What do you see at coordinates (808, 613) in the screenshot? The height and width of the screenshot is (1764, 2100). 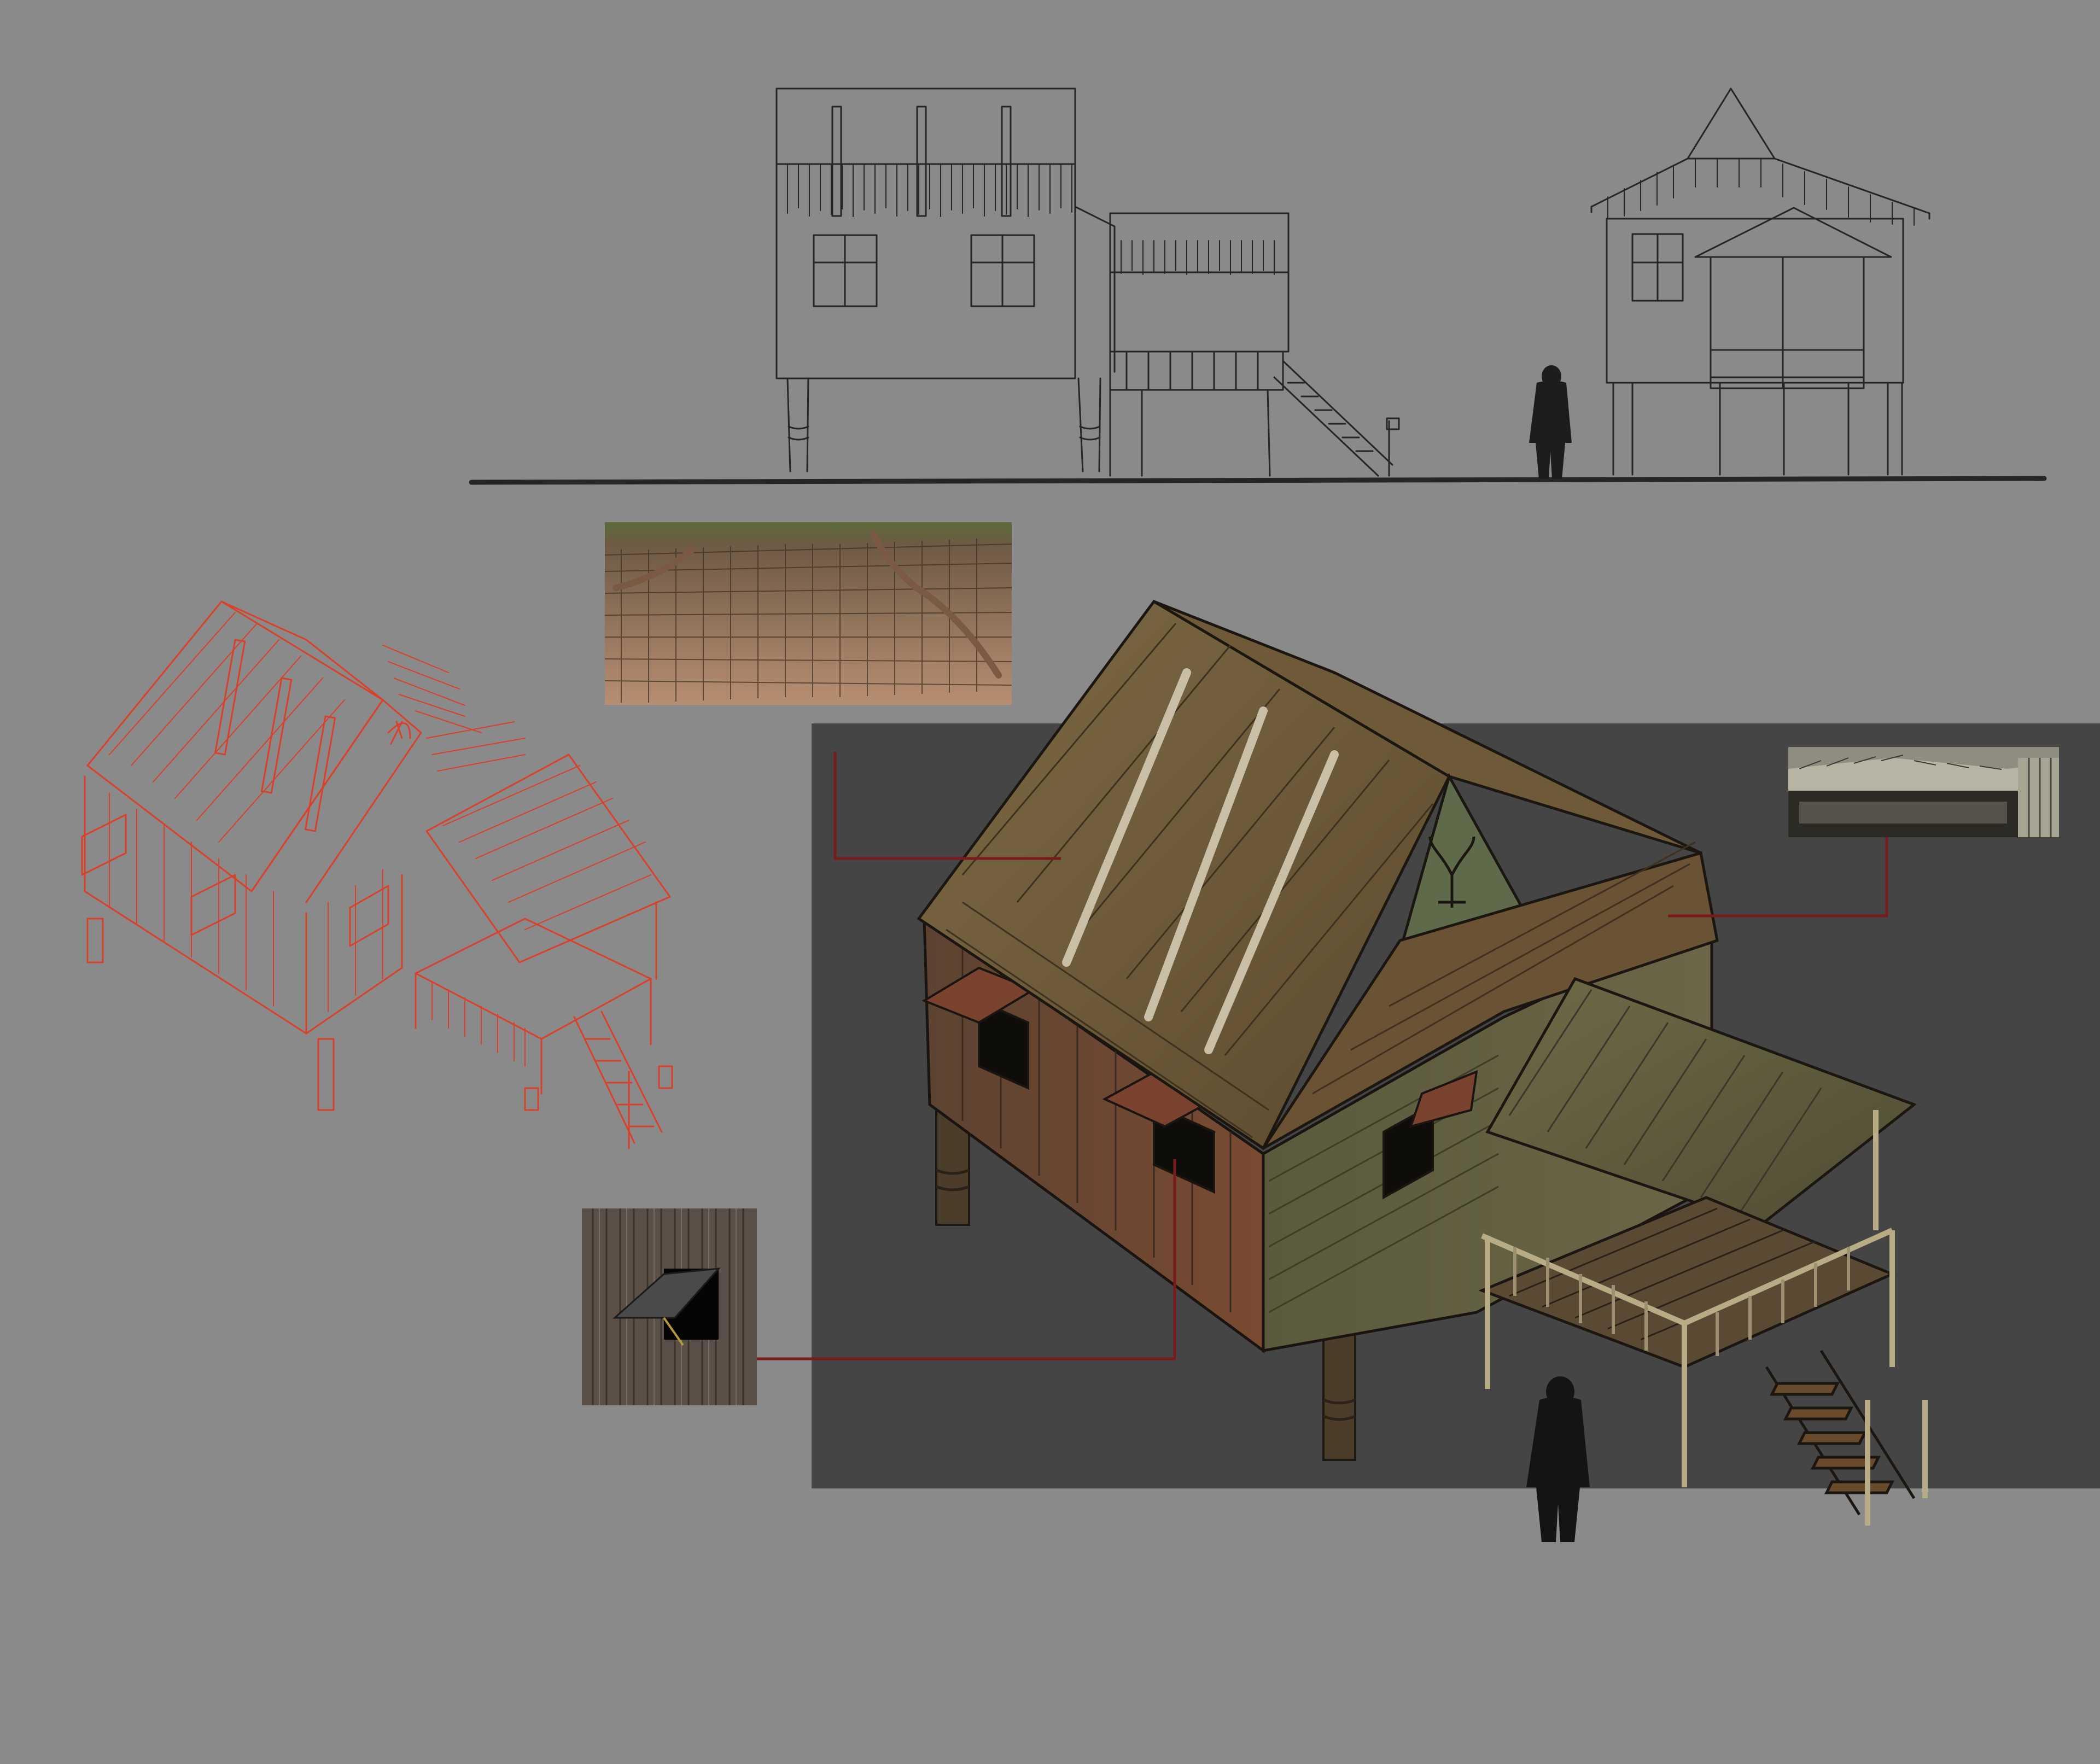 I see `thatch-reference-photo` at bounding box center [808, 613].